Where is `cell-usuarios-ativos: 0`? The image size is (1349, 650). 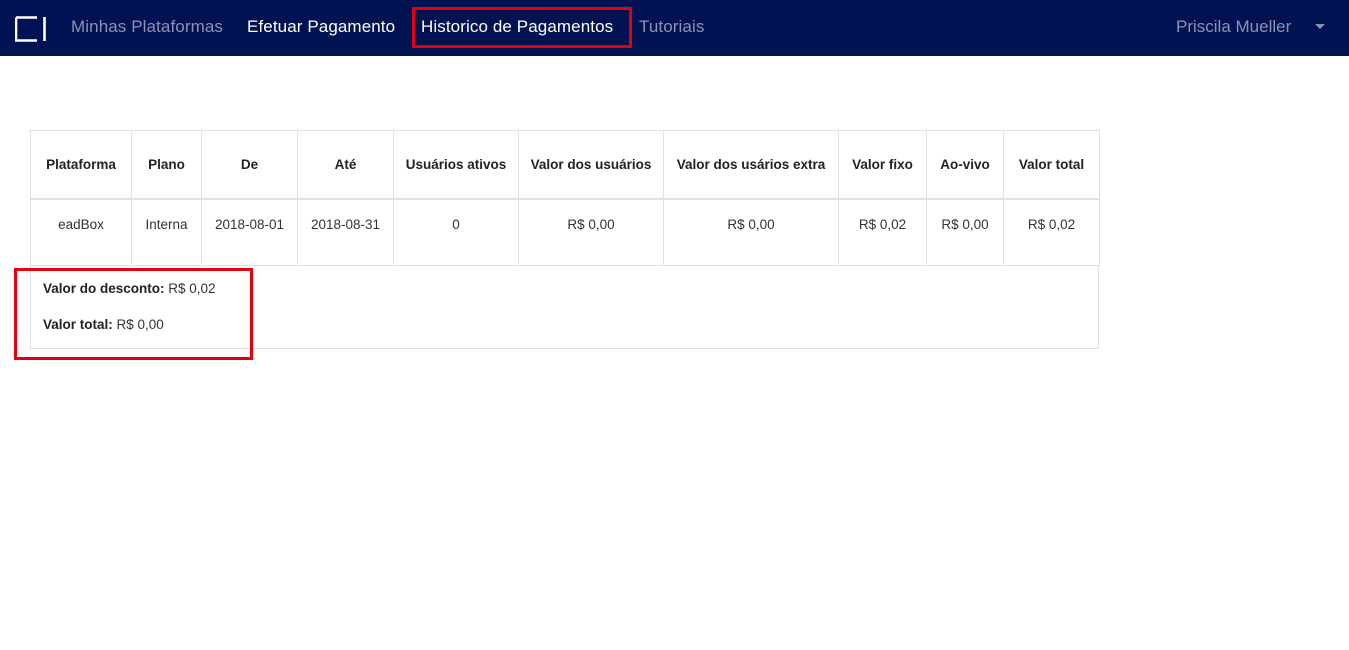
cell-usuarios-ativos: 0 is located at coordinates (456, 232).